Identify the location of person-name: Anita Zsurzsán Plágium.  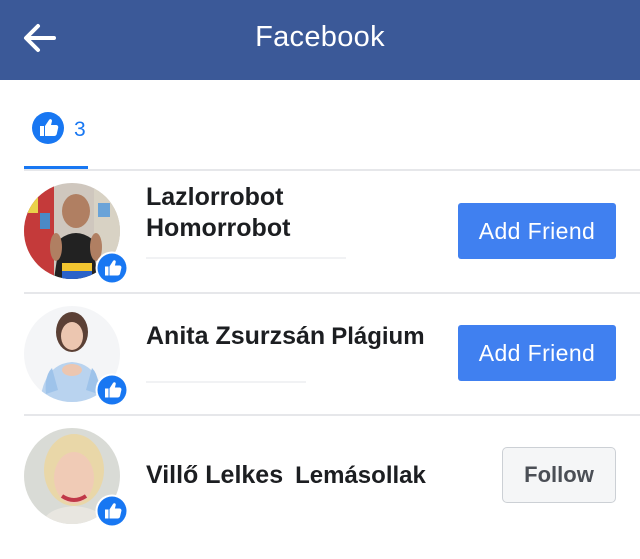
(285, 336).